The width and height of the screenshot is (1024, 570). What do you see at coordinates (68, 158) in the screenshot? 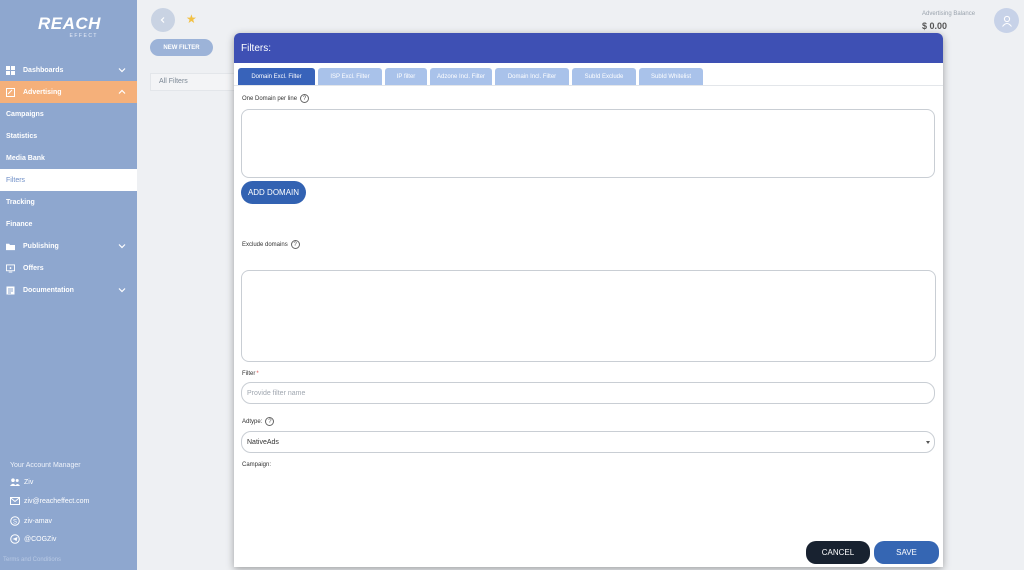
I see `sidebar-item-media-bank: Media Bank` at bounding box center [68, 158].